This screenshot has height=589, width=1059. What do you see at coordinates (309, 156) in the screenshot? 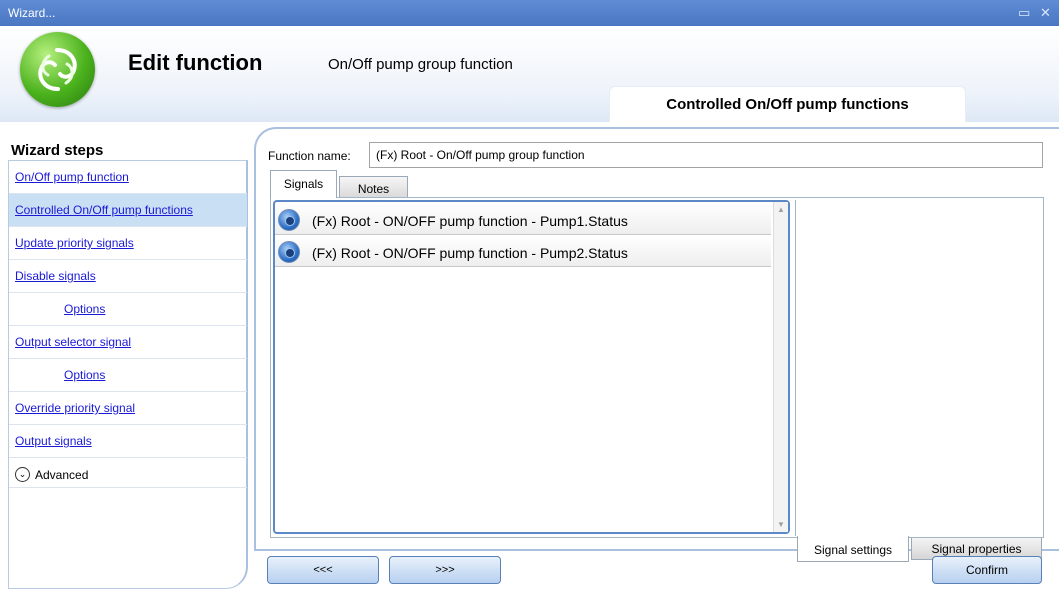
I see `function-name-label: Function name:` at bounding box center [309, 156].